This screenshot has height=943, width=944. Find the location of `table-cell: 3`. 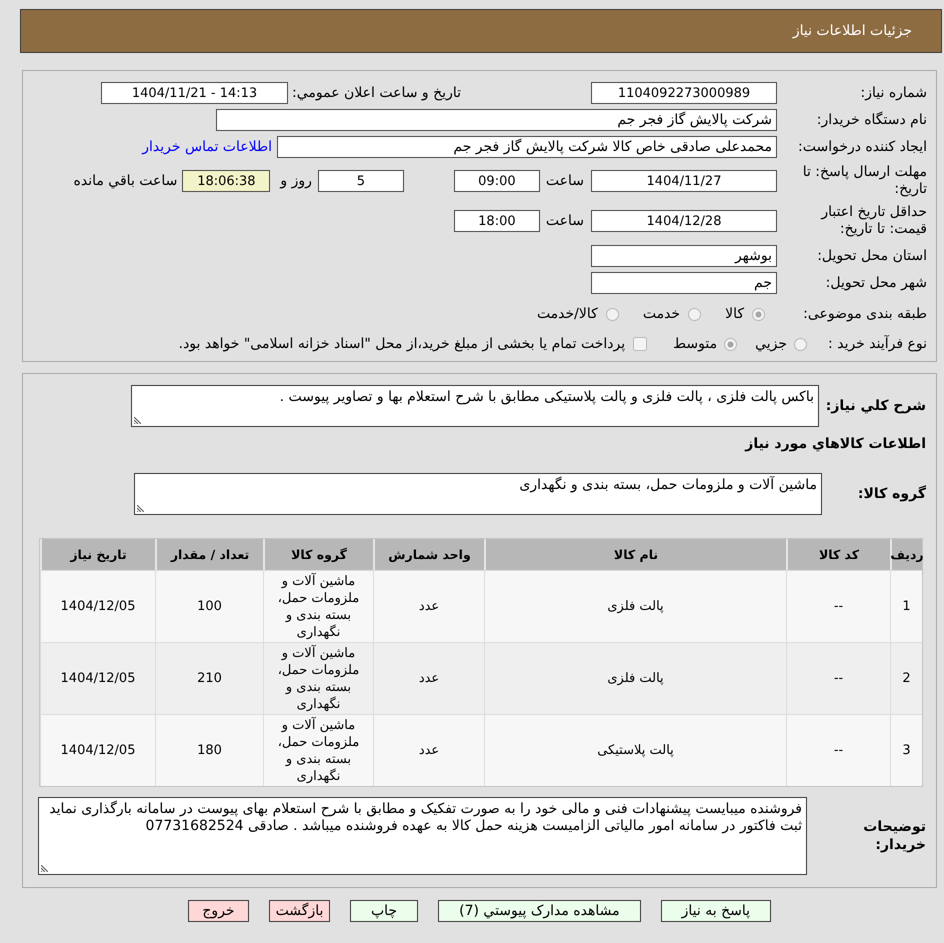

table-cell: 3 is located at coordinates (906, 750).